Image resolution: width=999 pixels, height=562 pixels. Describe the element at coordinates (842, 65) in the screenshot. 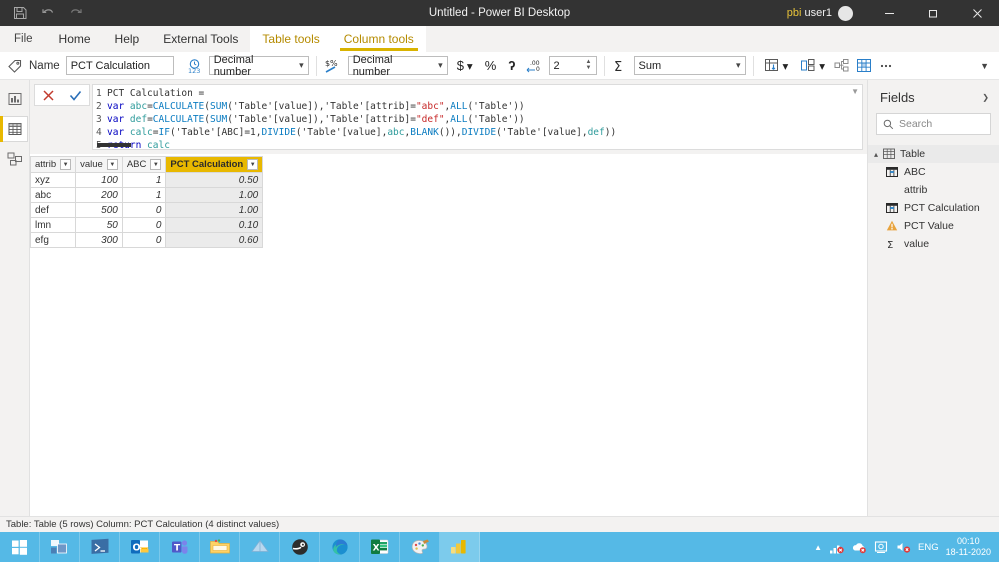

I see `data-groups-icon` at that location.